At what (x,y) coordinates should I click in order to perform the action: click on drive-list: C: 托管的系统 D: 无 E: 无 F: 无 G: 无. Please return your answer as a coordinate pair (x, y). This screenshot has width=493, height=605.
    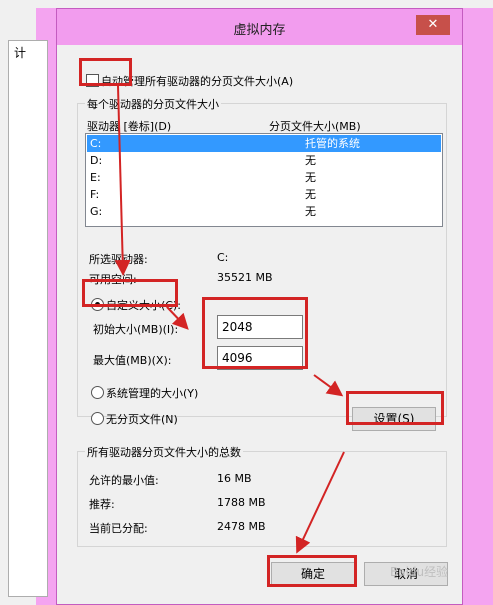
    Looking at the image, I should click on (264, 180).